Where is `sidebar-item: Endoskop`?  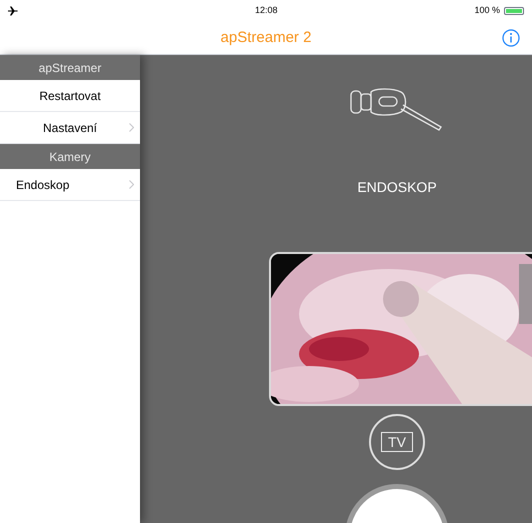 sidebar-item: Endoskop is located at coordinates (70, 185).